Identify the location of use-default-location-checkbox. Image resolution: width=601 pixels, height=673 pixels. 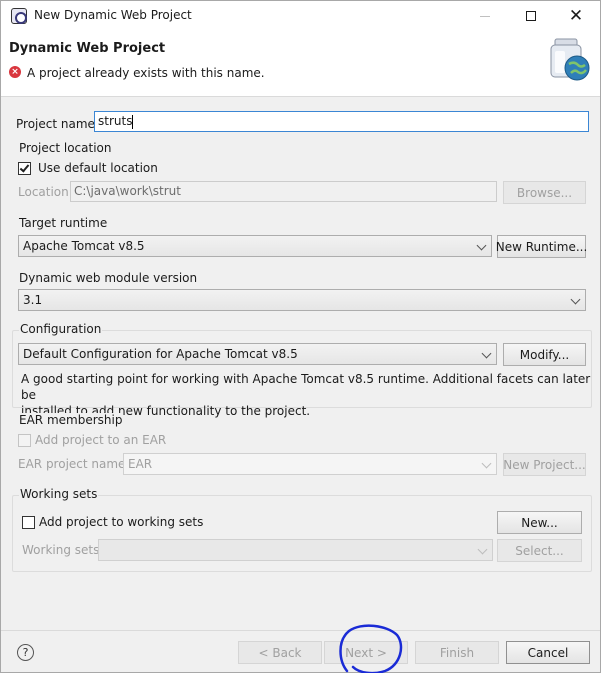
(24, 168).